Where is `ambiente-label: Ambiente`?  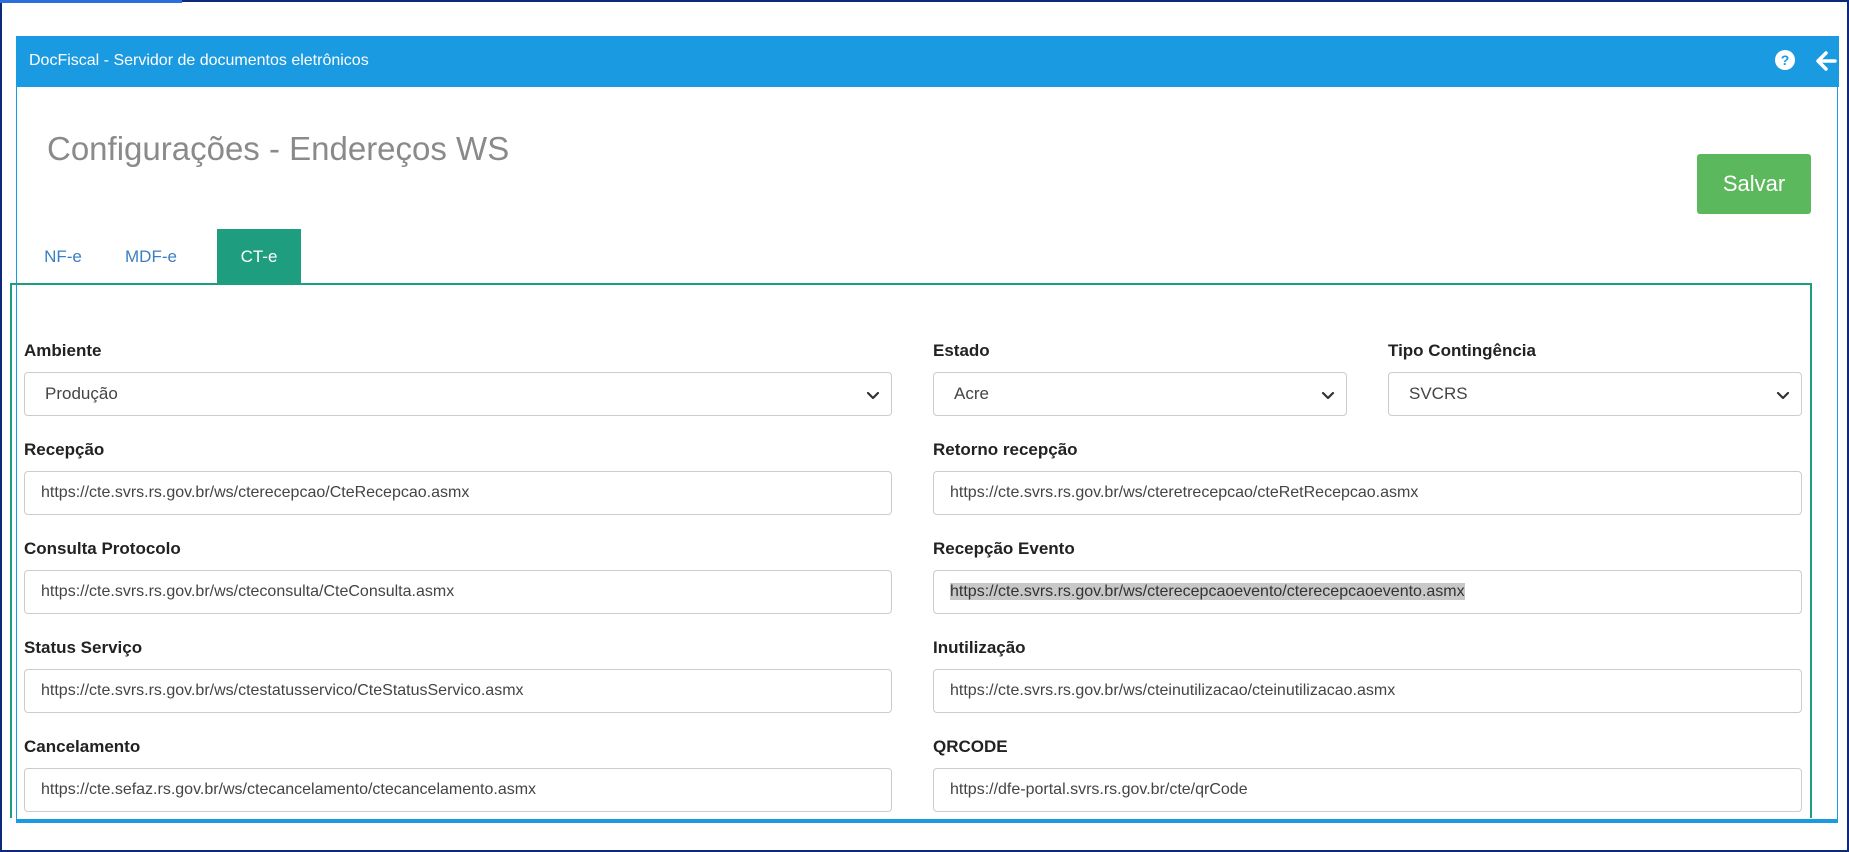 ambiente-label: Ambiente is located at coordinates (63, 350).